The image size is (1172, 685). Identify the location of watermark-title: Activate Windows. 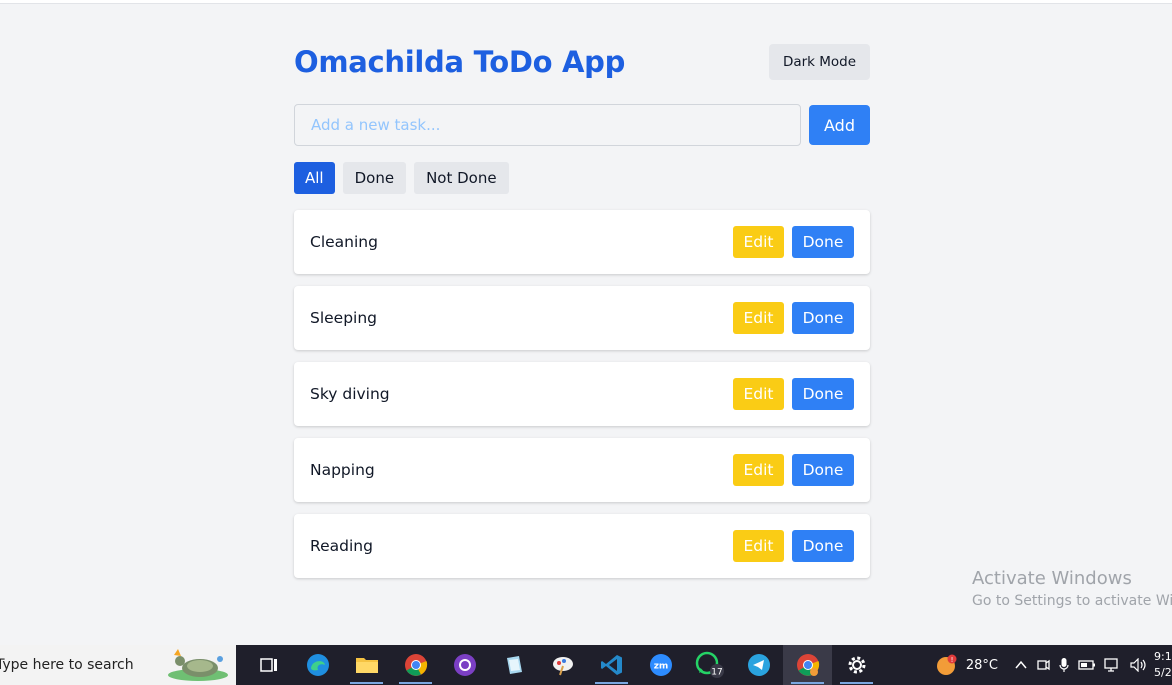
(1052, 578).